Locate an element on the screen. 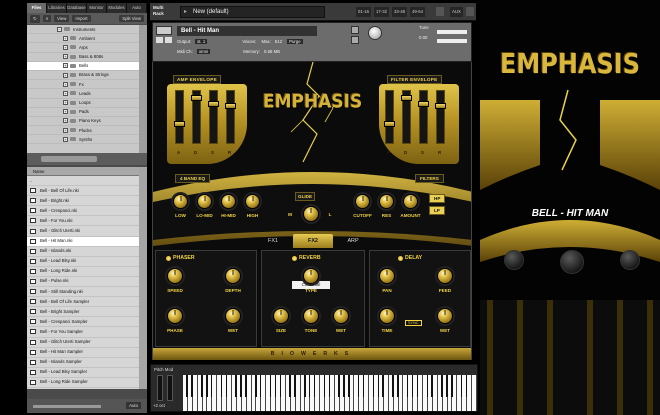 The image size is (660, 415). tab-arp: ARP is located at coordinates (353, 241).